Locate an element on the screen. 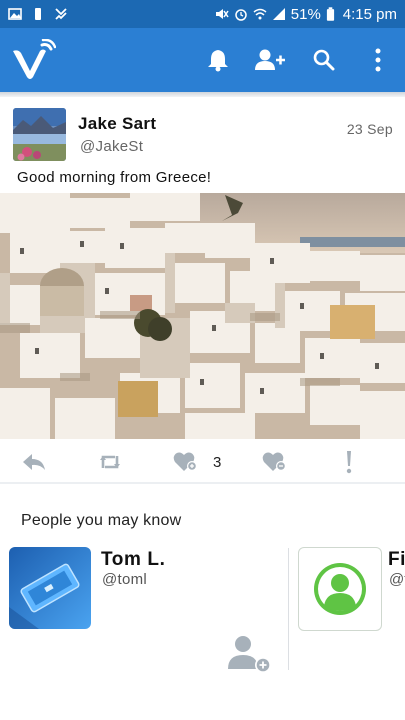  follow-user-button is located at coordinates (249, 655).